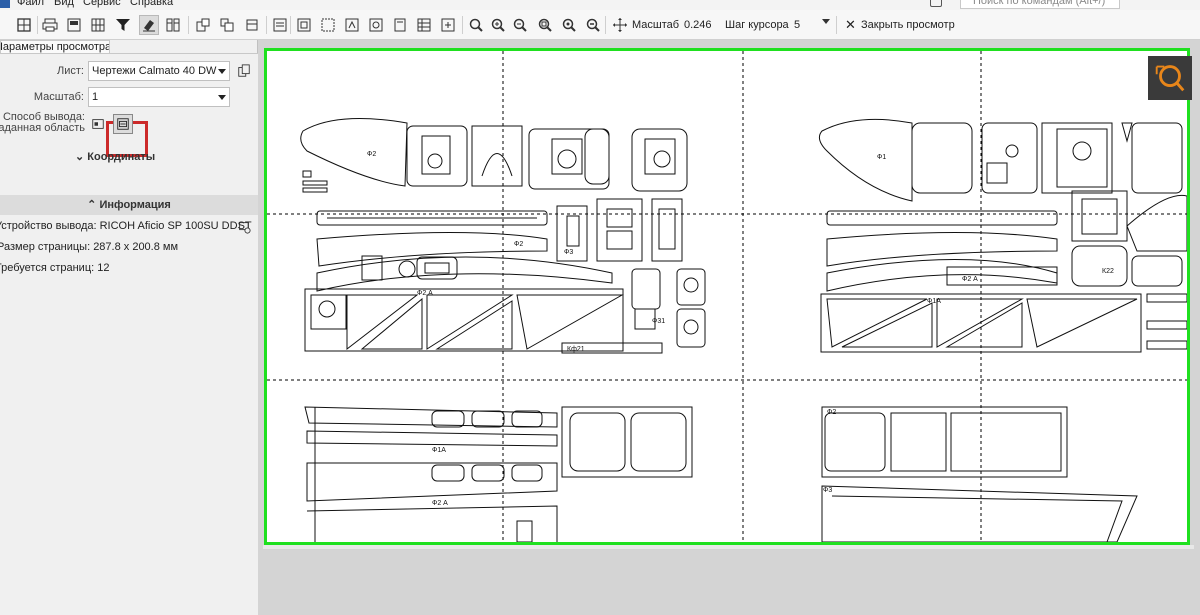 This screenshot has width=1200, height=615. What do you see at coordinates (1170, 78) in the screenshot?
I see `fit-view-icon` at bounding box center [1170, 78].